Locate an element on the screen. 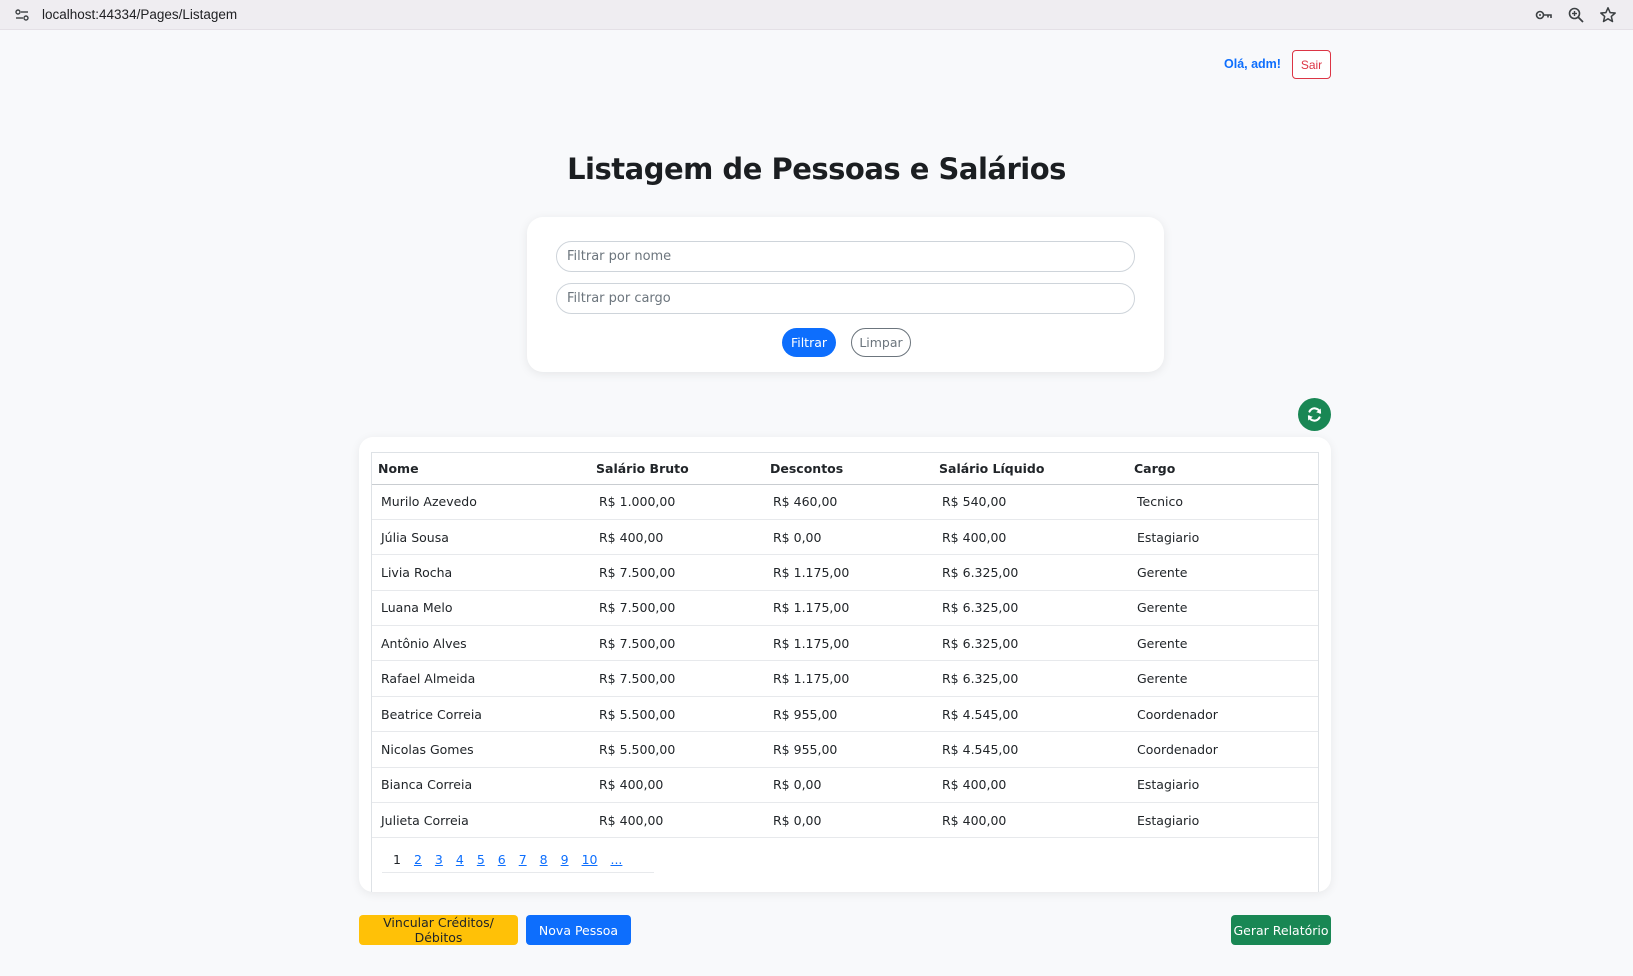  page-link: 4 is located at coordinates (460, 859).